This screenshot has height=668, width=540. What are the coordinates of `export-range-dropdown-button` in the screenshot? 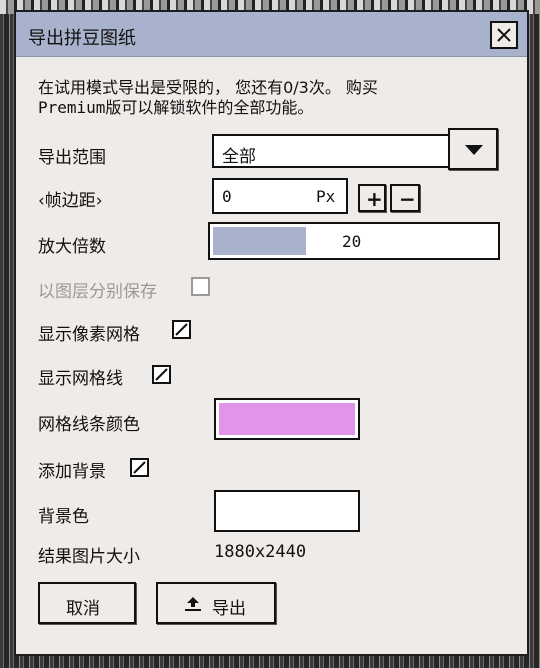 It's located at (473, 149).